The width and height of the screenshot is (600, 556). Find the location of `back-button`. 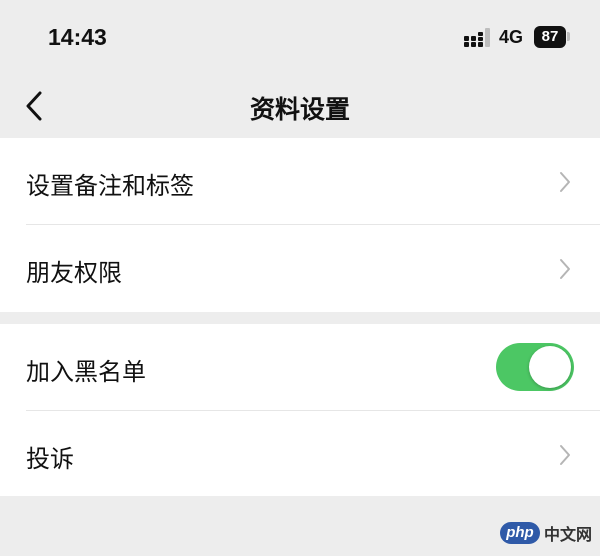

back-button is located at coordinates (36, 106).